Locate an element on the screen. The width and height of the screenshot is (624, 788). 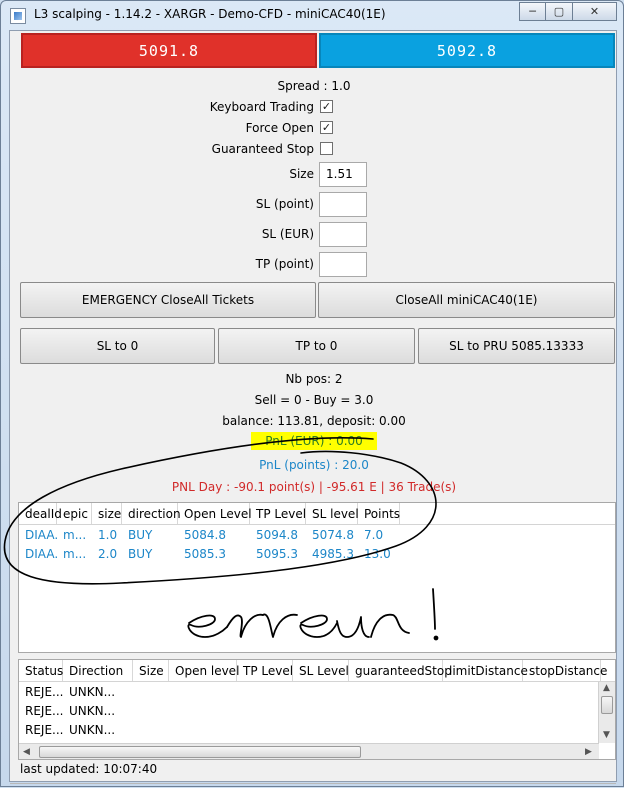
column-header: Open Level is located at coordinates (215, 513).